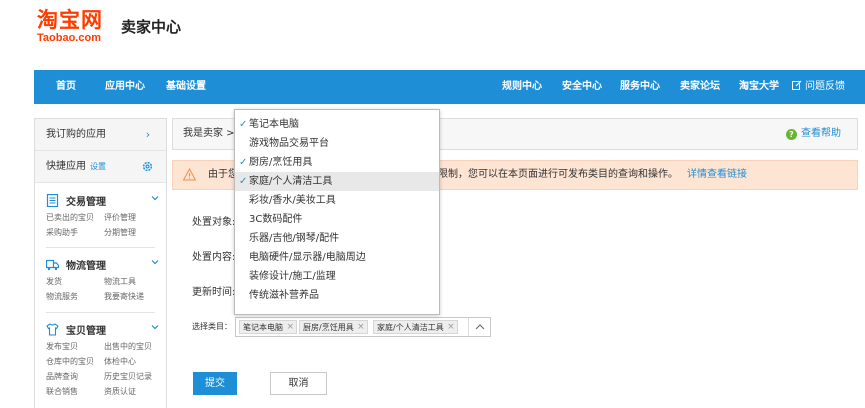 The width and height of the screenshot is (865, 408). Describe the element at coordinates (62, 346) in the screenshot. I see `link-publish-item: 发布宝贝` at that location.